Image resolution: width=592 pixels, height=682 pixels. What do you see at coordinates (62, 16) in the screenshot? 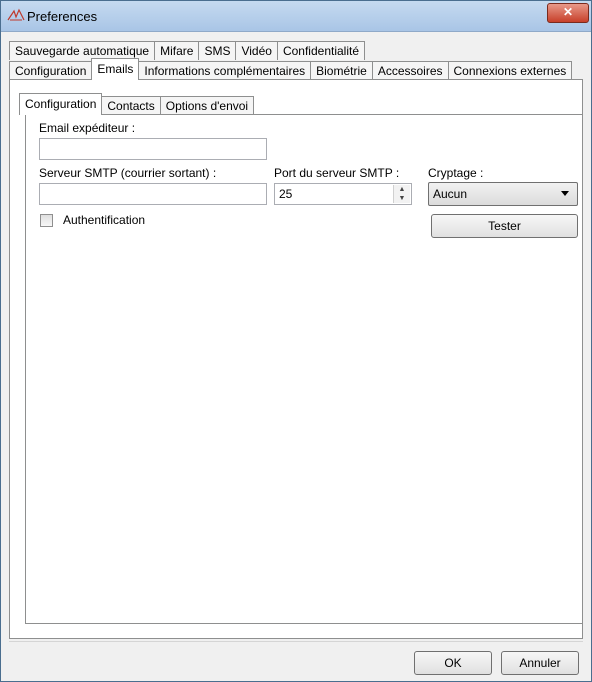
I see `window-title: Preferences` at bounding box center [62, 16].